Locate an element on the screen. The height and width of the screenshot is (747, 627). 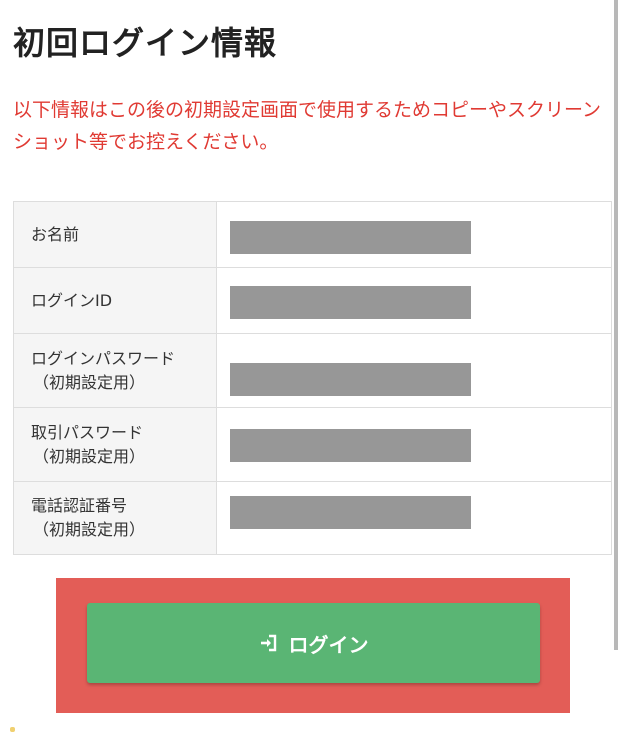
row-label: 取引パスワード is located at coordinates (87, 432).